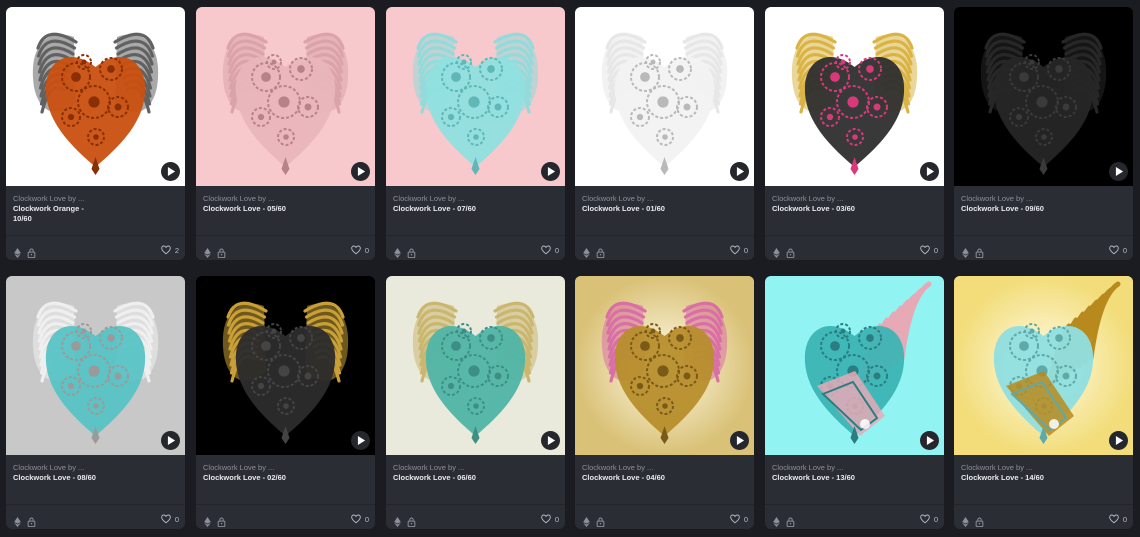  Describe the element at coordinates (170, 250) in the screenshot. I see `like-button: 2` at that location.